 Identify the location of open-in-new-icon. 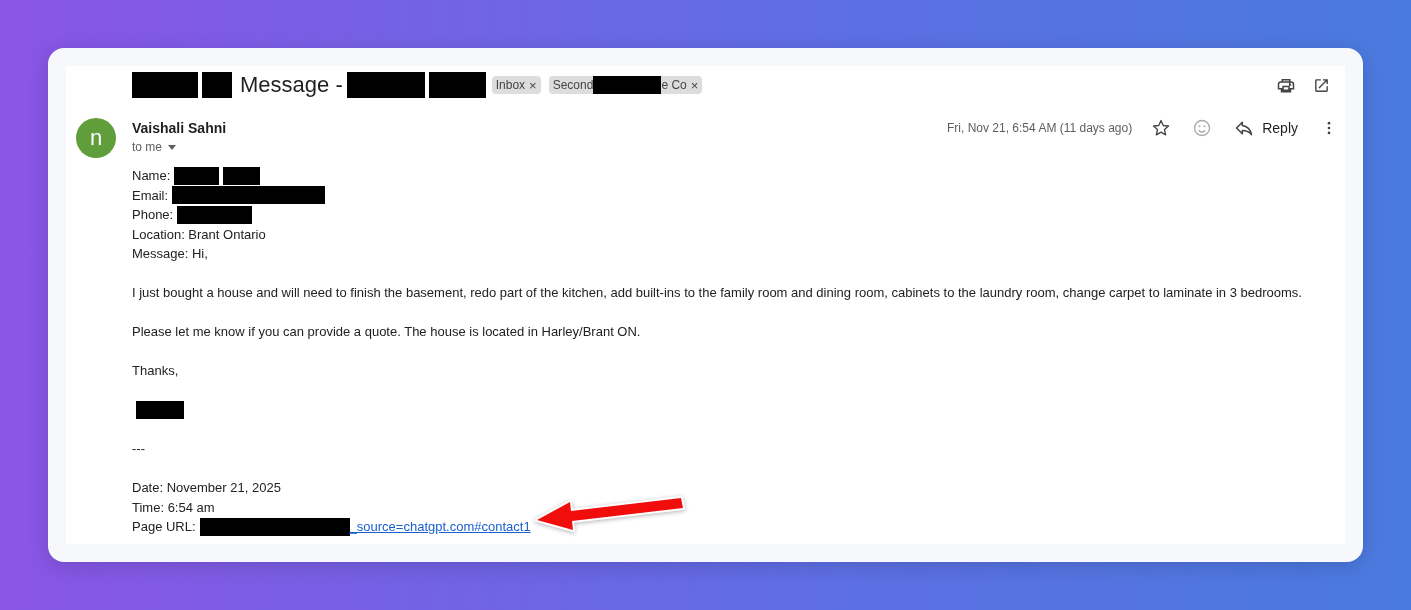
(1321, 85).